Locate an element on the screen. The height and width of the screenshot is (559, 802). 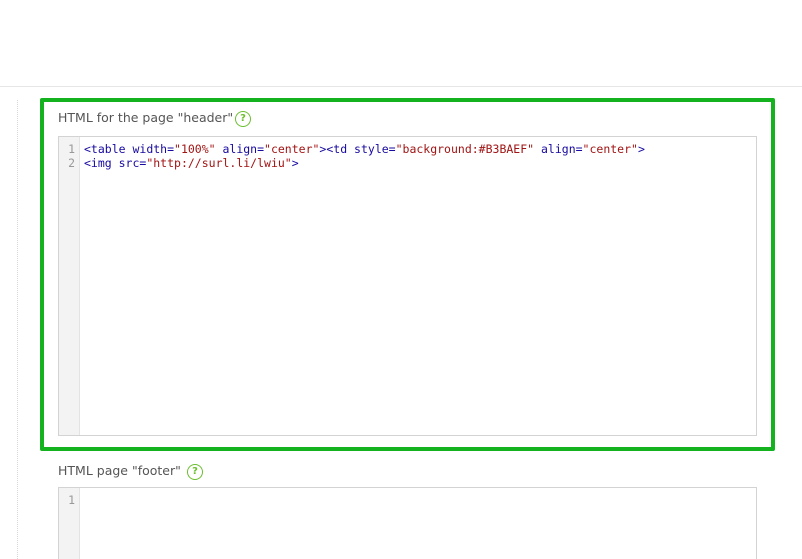
code-token-attr: style= is located at coordinates (371, 149).